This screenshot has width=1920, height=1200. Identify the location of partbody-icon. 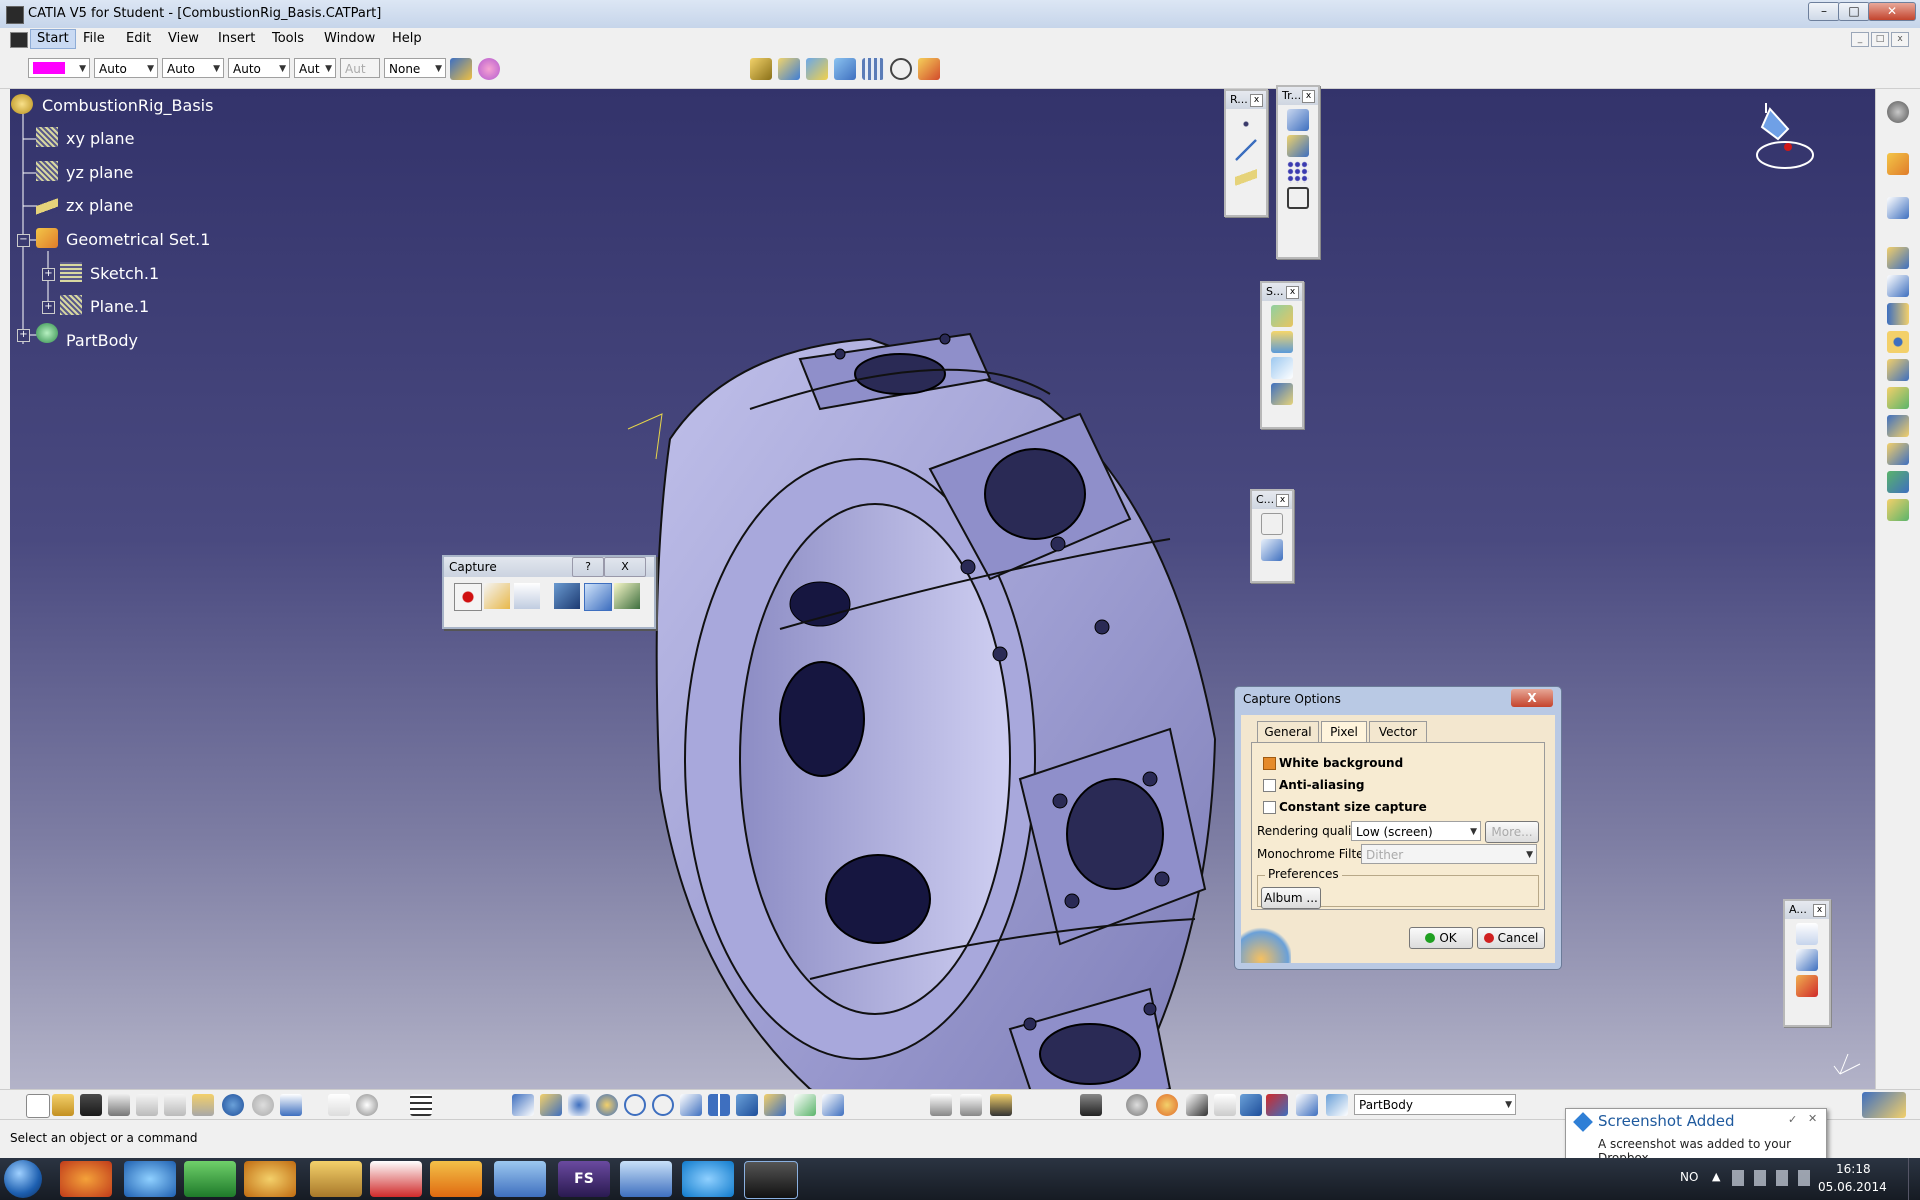
(47, 333).